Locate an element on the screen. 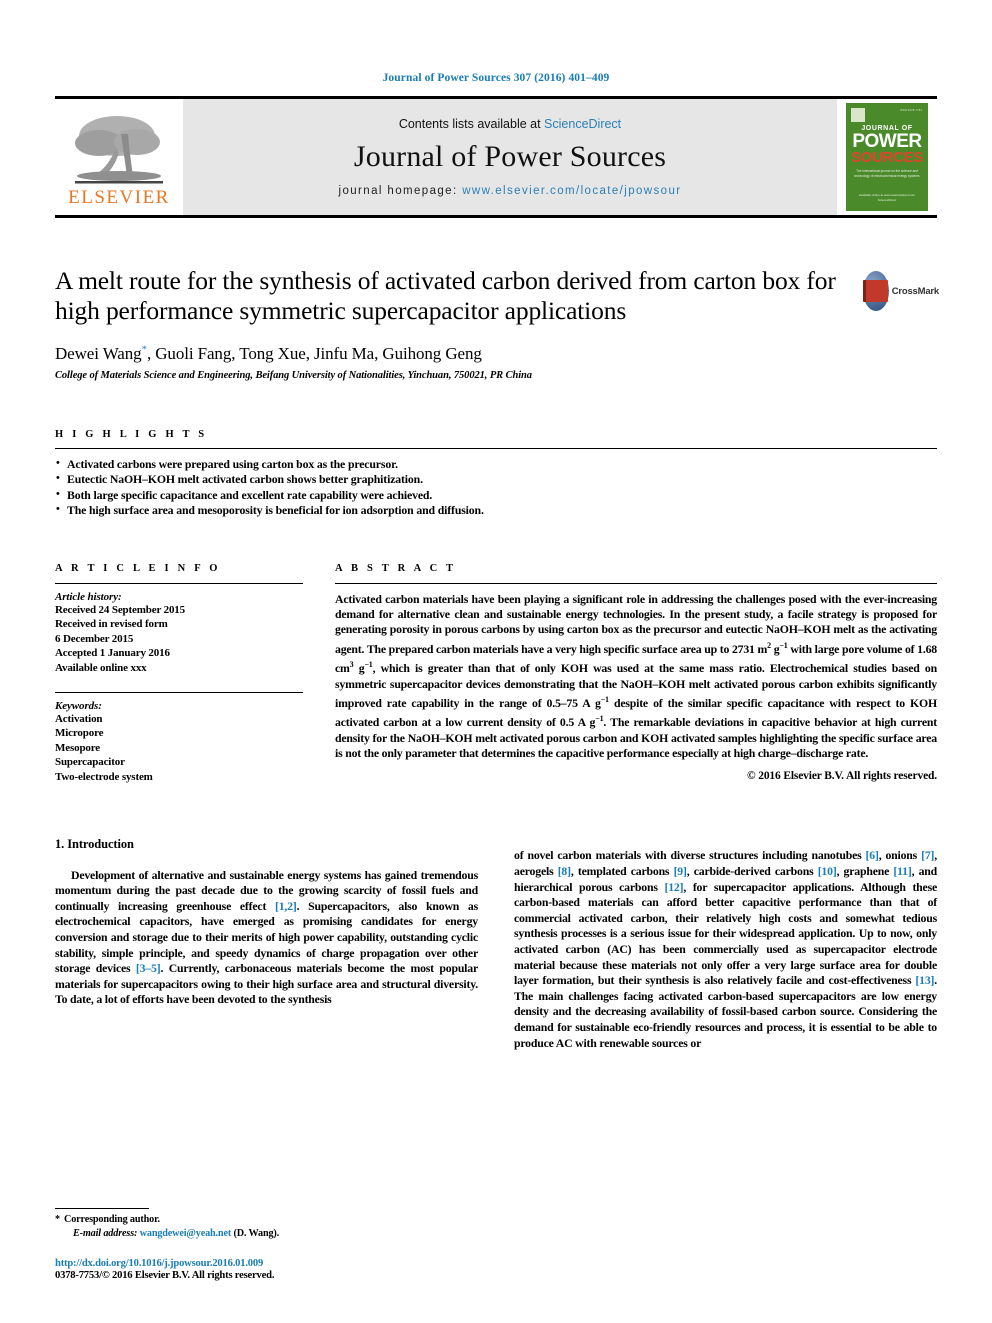 The width and height of the screenshot is (992, 1323). crossmark-badge: CrossMark is located at coordinates (901, 291).